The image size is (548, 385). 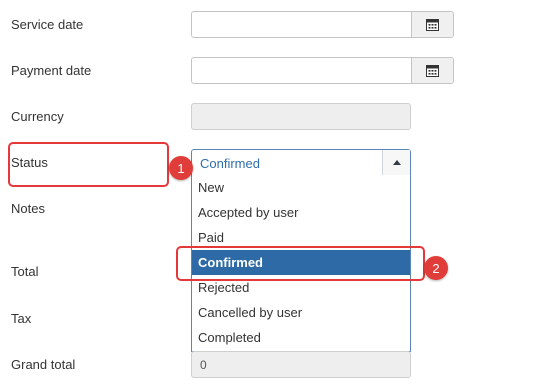 What do you see at coordinates (301, 212) in the screenshot?
I see `status-option-accepted-by-user: Accepted by user` at bounding box center [301, 212].